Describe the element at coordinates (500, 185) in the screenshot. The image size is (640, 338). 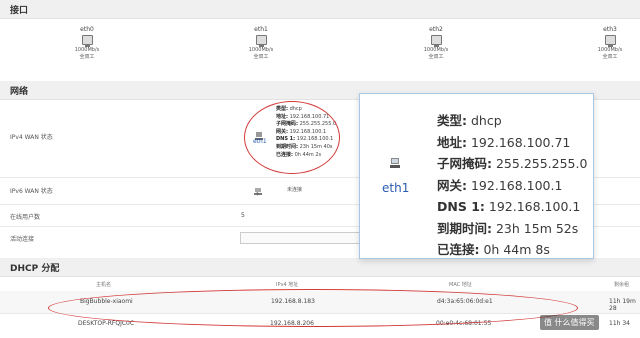
I see `popup-info-line: 网关: 192.168.100.1` at that location.